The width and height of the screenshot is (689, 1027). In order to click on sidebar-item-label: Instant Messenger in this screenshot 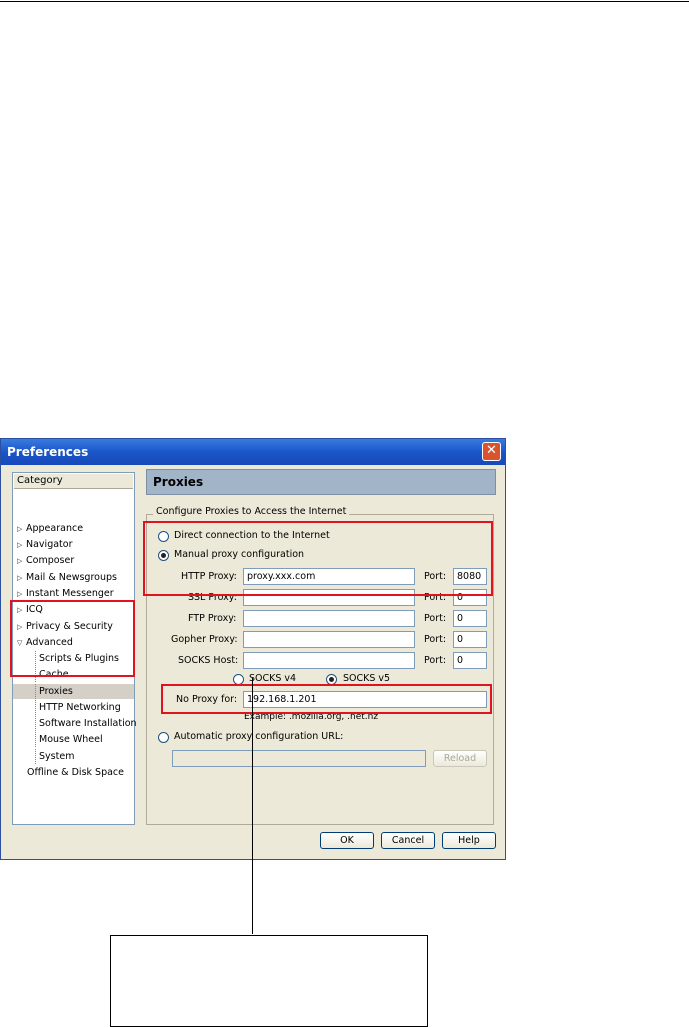, I will do `click(70, 593)`.